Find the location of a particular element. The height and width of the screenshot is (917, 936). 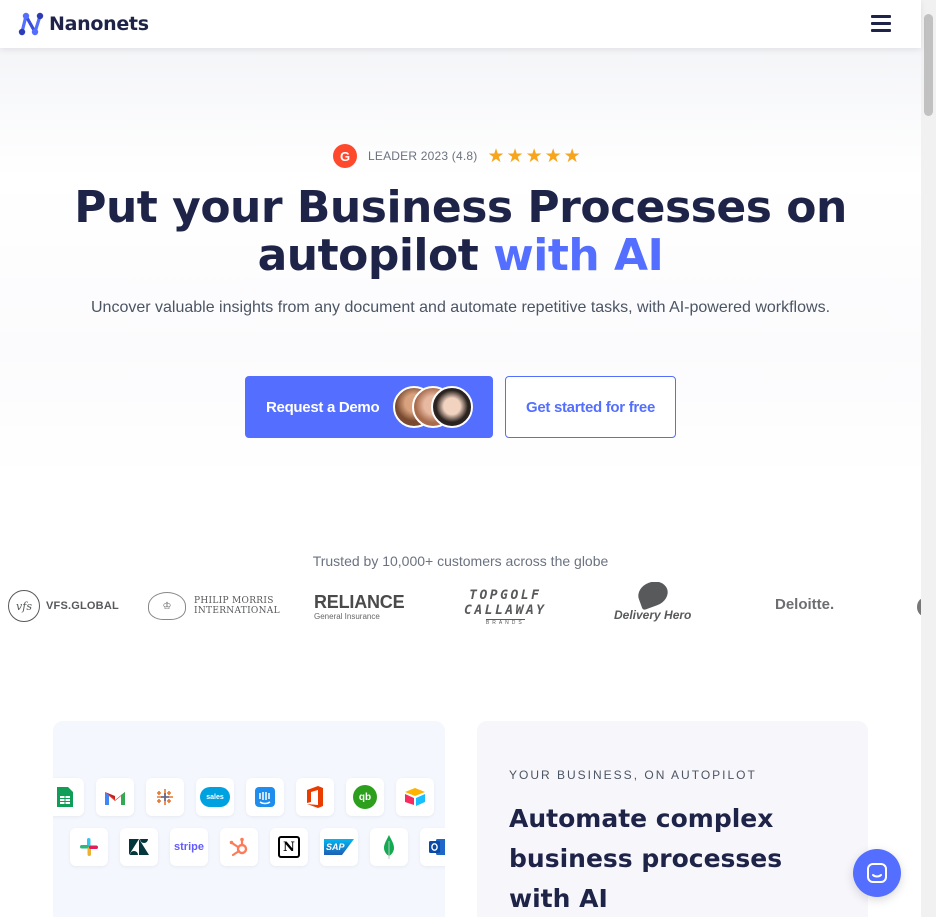

chat-launcher-button is located at coordinates (877, 873).